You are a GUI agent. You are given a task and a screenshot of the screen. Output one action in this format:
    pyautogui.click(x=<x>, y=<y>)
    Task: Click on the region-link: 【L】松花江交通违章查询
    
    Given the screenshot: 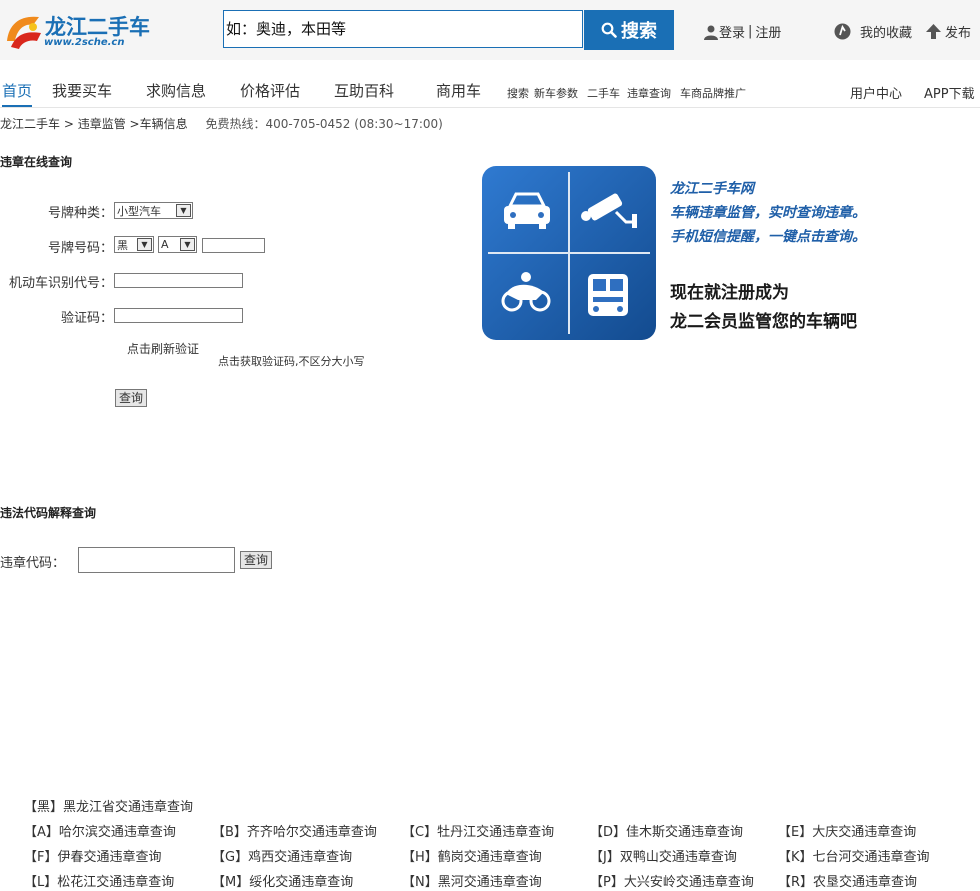 What is the action you would take?
    pyautogui.click(x=99, y=880)
    